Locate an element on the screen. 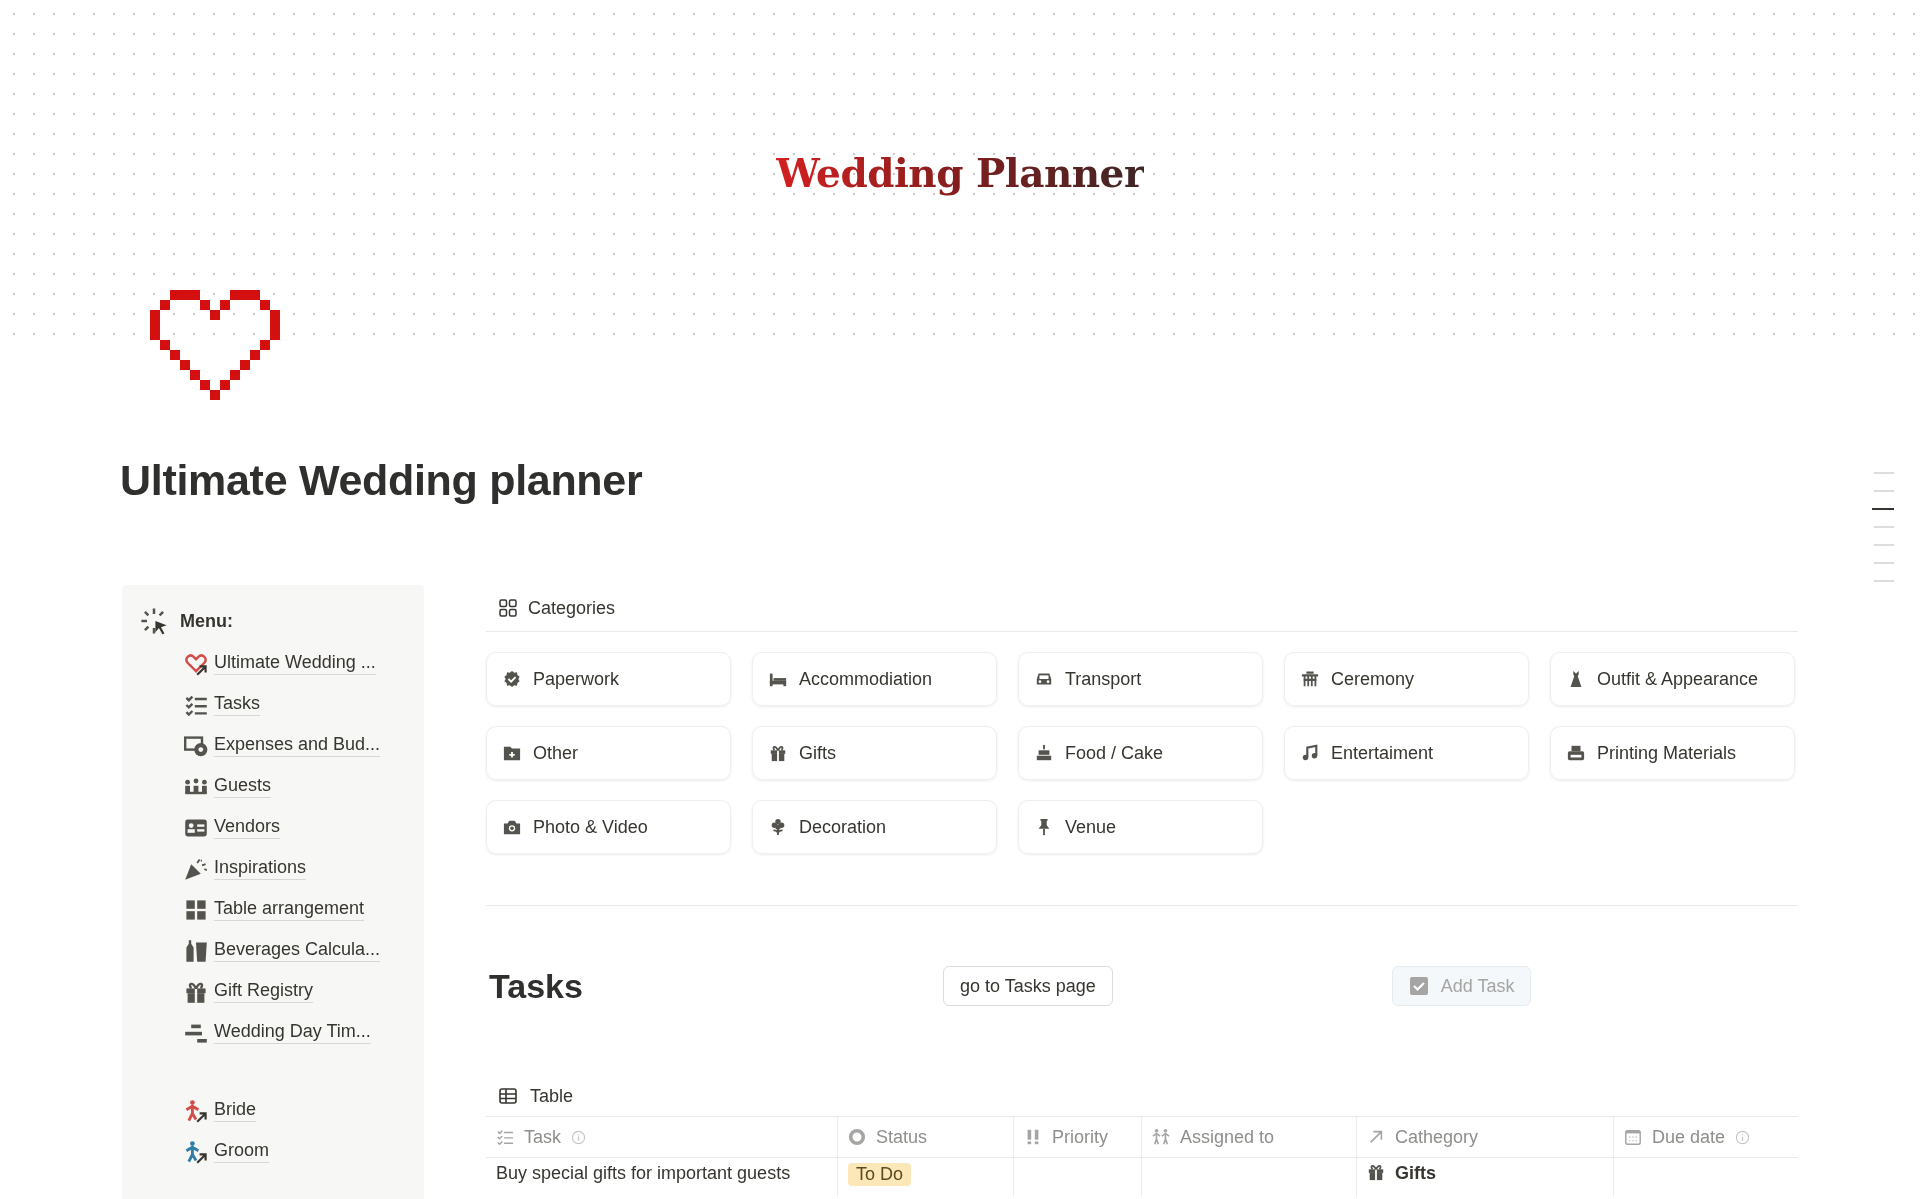 The width and height of the screenshot is (1920, 1199). category-card: Transport is located at coordinates (1140, 679).